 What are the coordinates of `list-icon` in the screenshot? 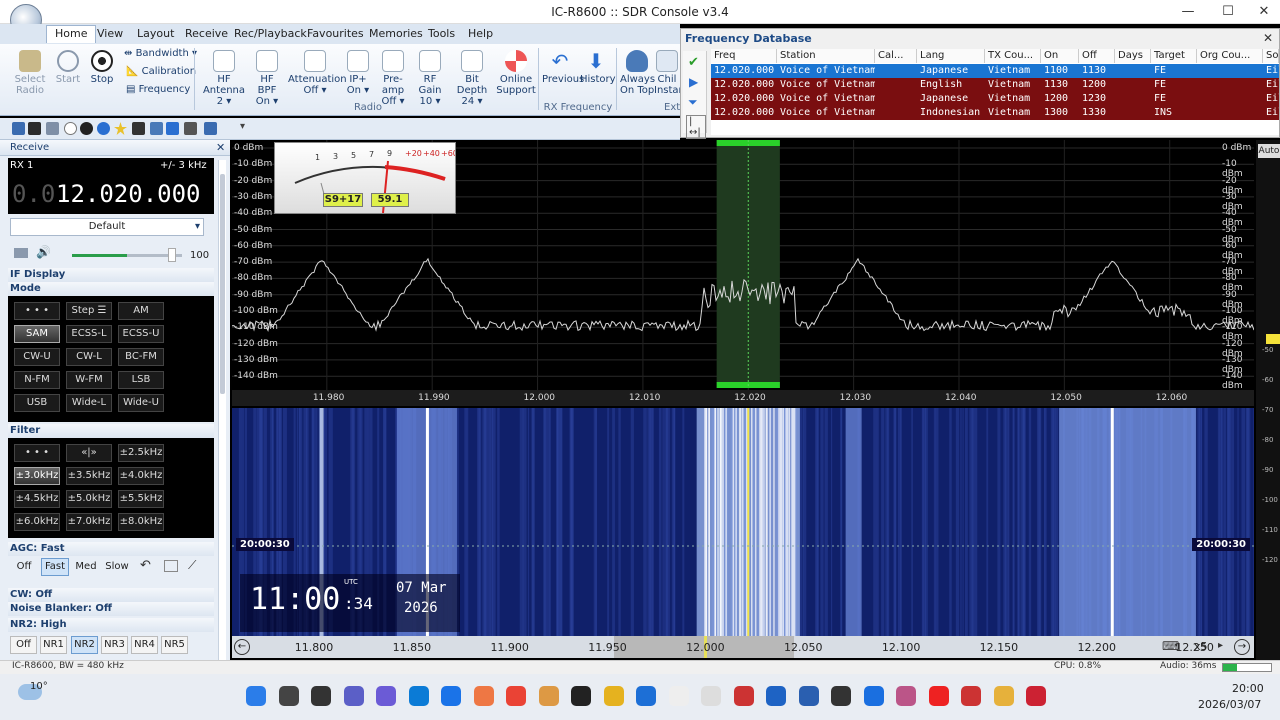 It's located at (52, 128).